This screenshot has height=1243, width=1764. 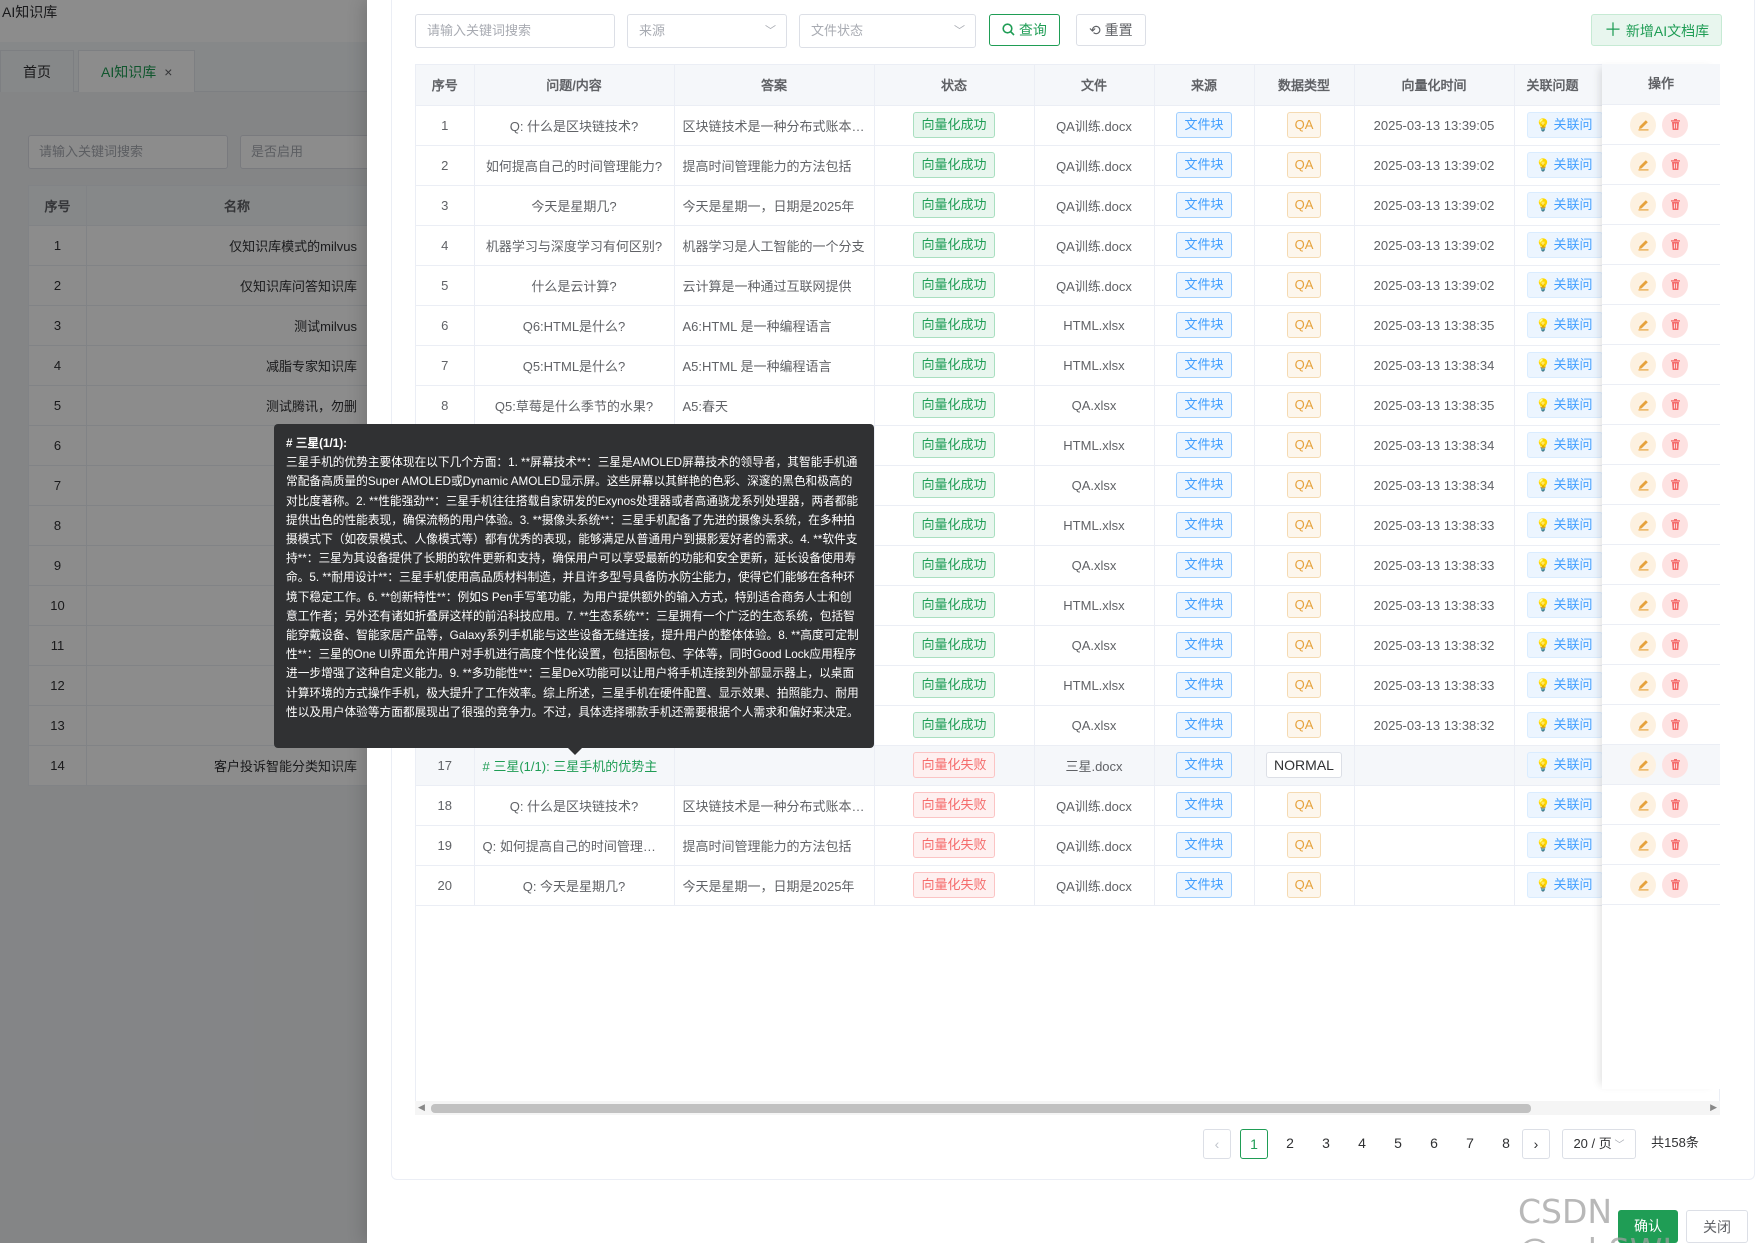 What do you see at coordinates (421, 1107) in the screenshot?
I see `scroll-left-icon: ◀` at bounding box center [421, 1107].